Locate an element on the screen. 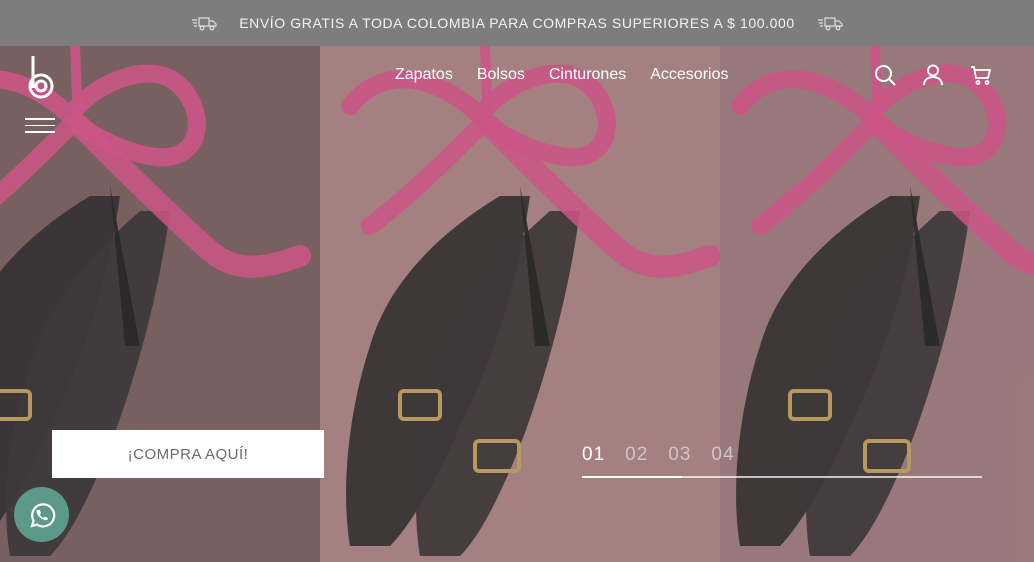 The height and width of the screenshot is (562, 1034). nav-link-cinturones: Cinturones is located at coordinates (587, 75).